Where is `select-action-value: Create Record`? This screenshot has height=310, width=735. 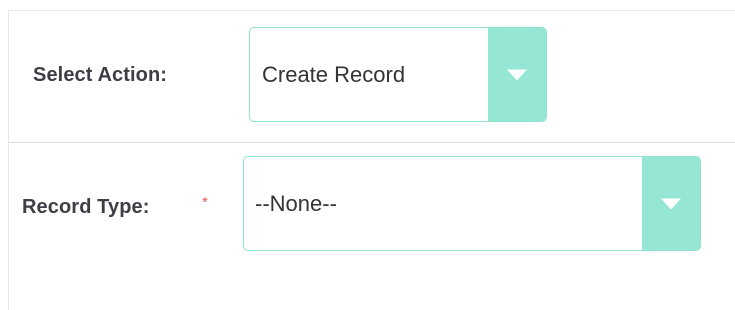
select-action-value: Create Record is located at coordinates (334, 74).